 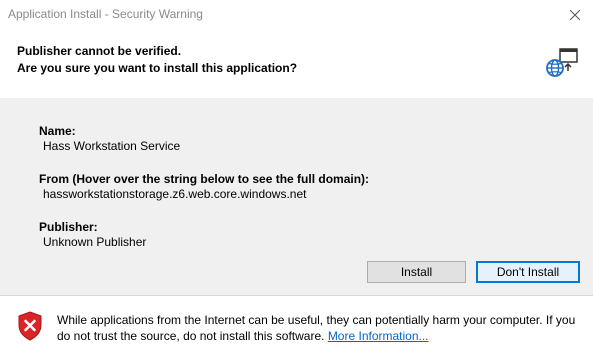 What do you see at coordinates (528, 272) in the screenshot?
I see `dont-install-button: Don't Install` at bounding box center [528, 272].